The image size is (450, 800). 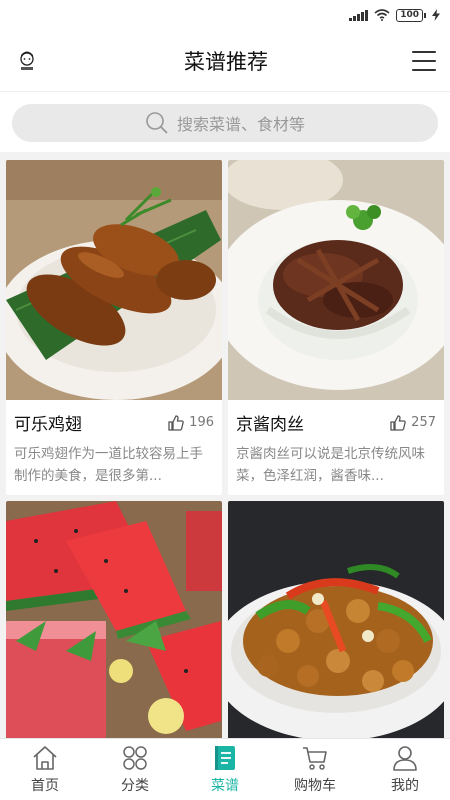 I want to click on menu-icon, so click(x=424, y=51).